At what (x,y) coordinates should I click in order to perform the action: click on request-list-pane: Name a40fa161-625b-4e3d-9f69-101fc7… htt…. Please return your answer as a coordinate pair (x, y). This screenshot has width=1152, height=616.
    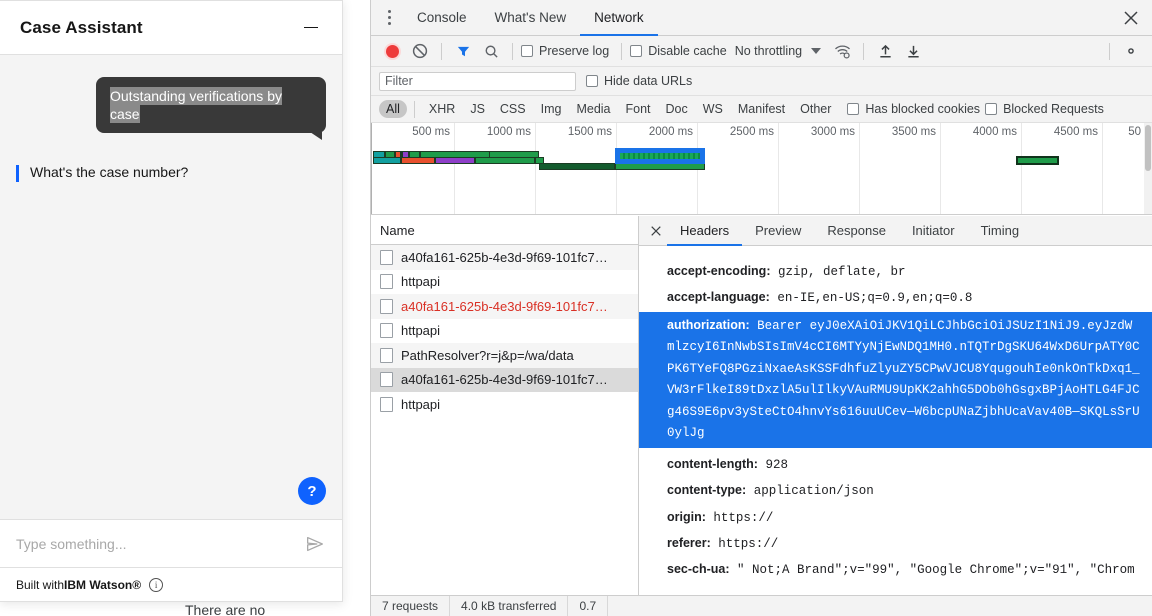
    Looking at the image, I should click on (505, 405).